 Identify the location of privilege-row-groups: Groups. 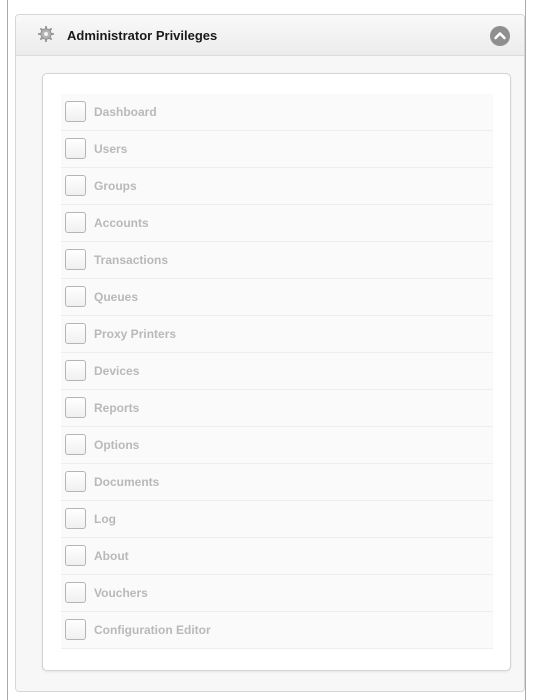
(277, 186).